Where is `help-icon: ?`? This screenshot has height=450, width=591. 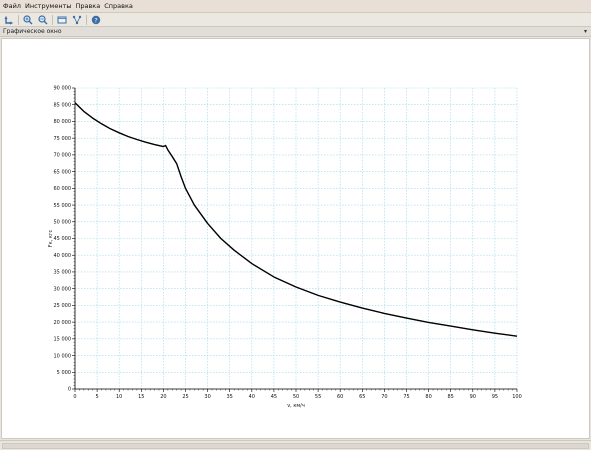 help-icon: ? is located at coordinates (95, 19).